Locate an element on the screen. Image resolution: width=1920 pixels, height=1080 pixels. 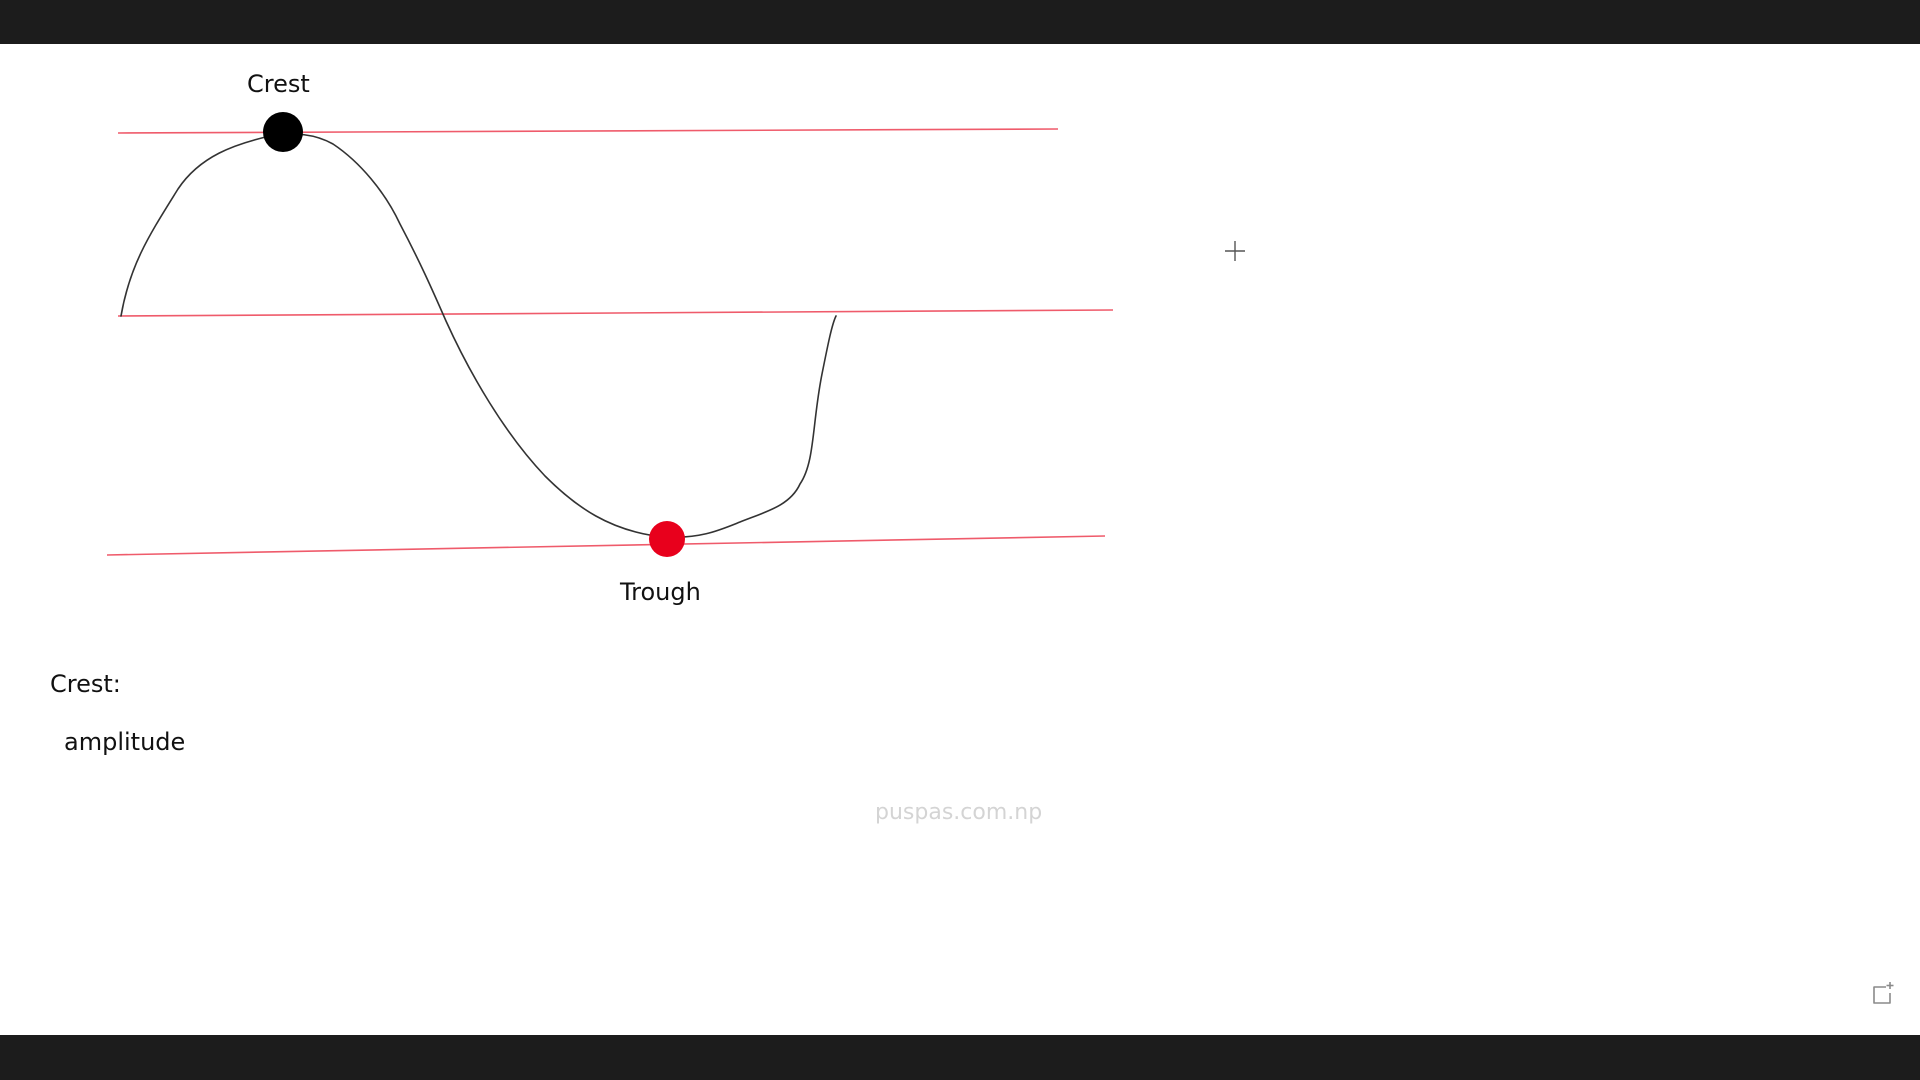
crest-note-text: Crest: is located at coordinates (85, 684).